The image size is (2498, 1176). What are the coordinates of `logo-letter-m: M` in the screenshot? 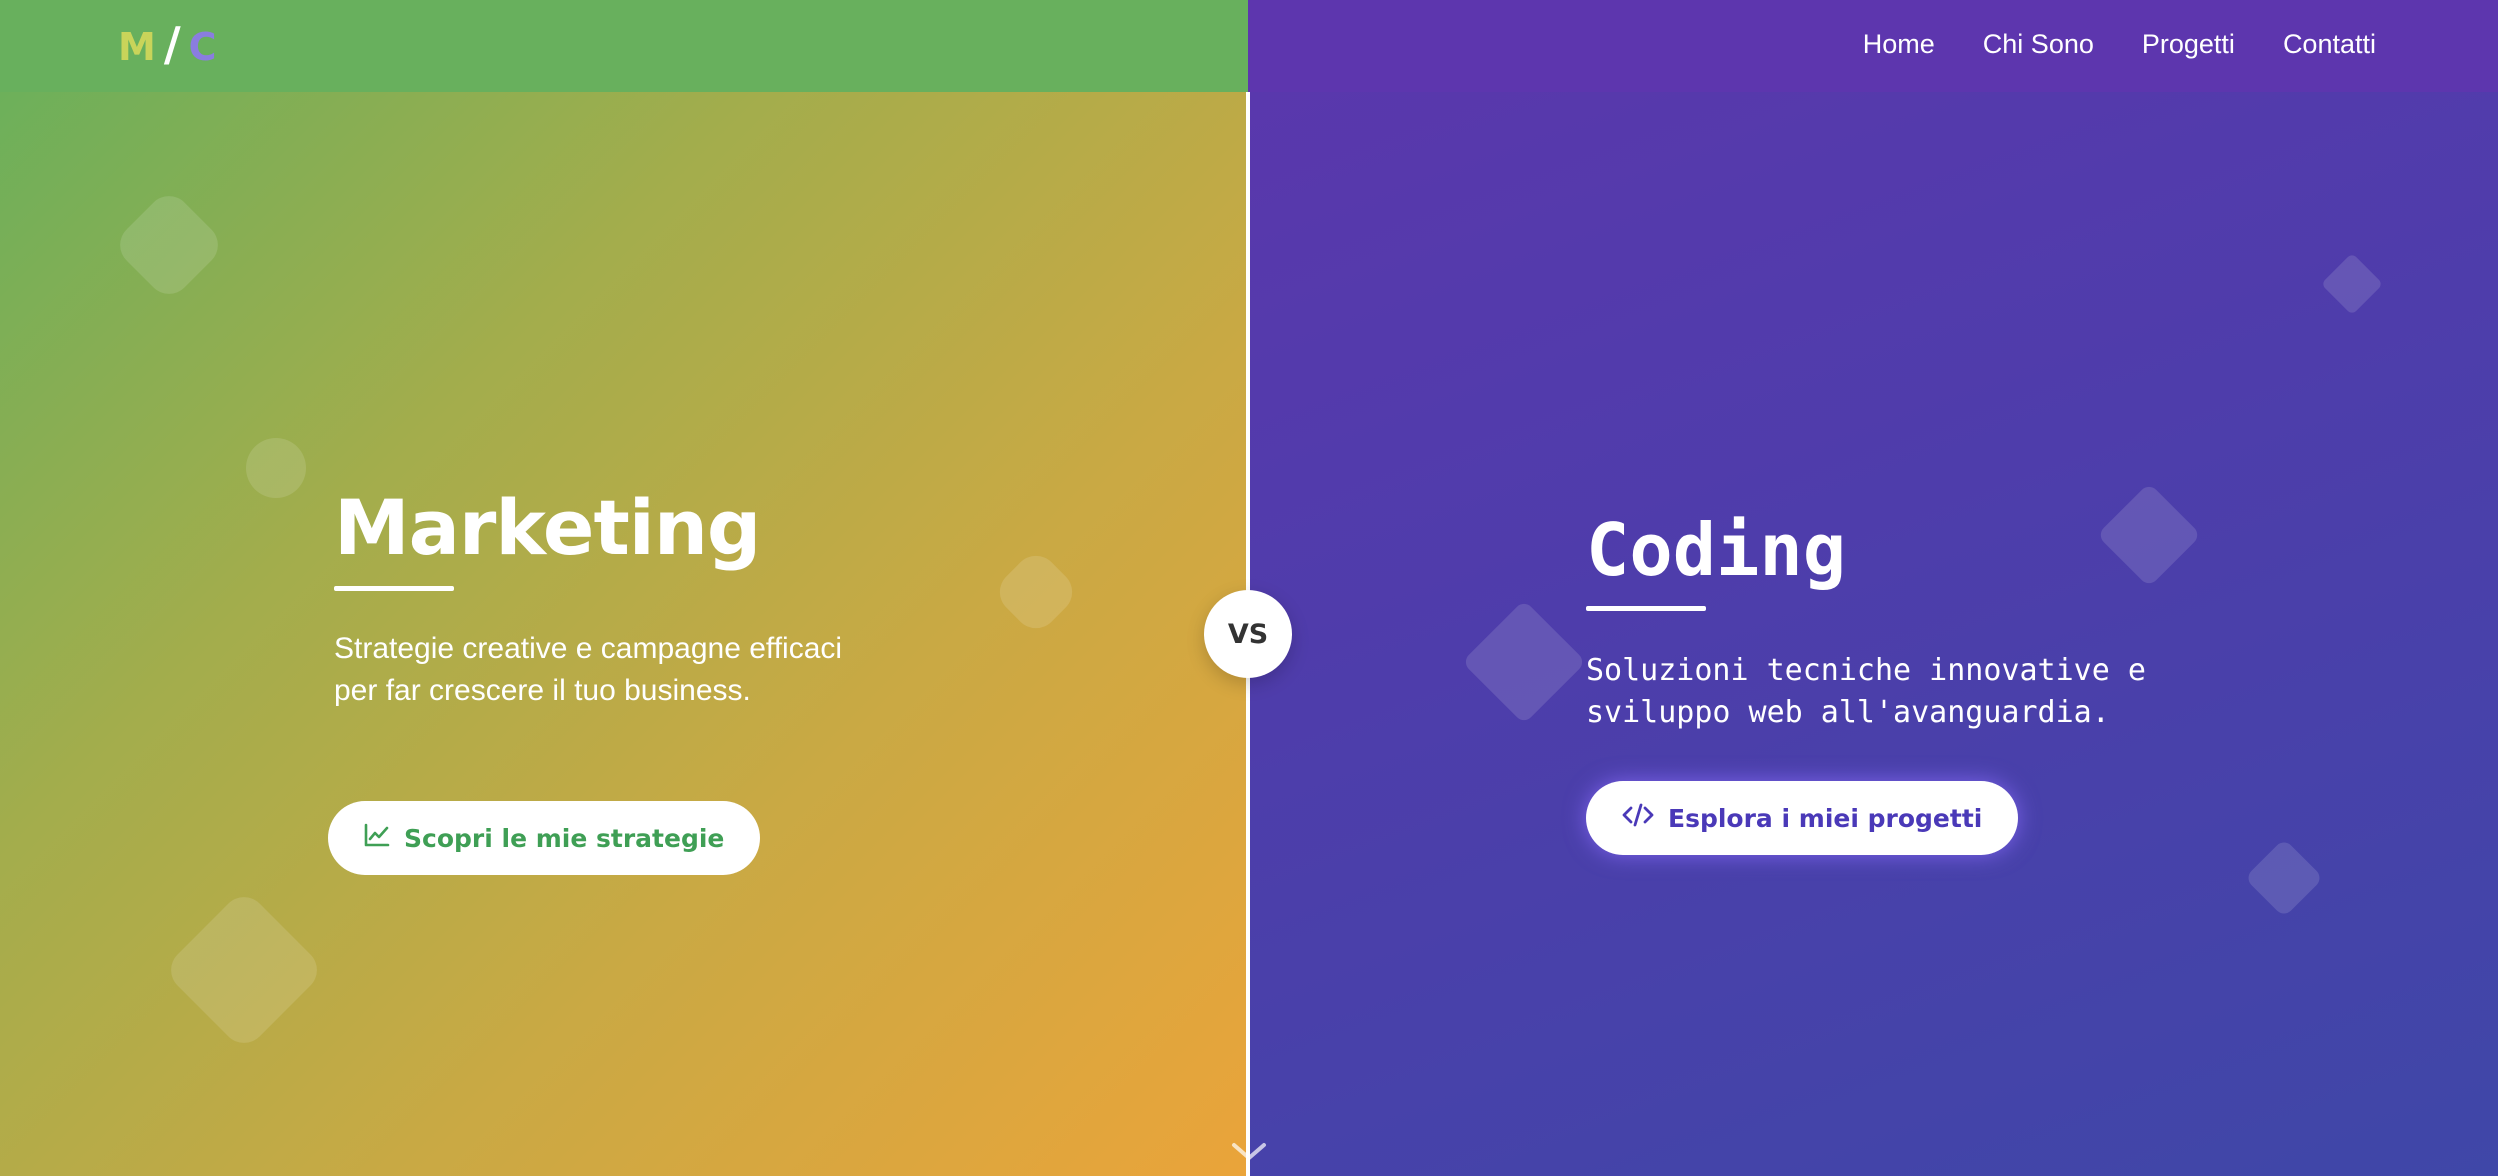 It's located at (138, 47).